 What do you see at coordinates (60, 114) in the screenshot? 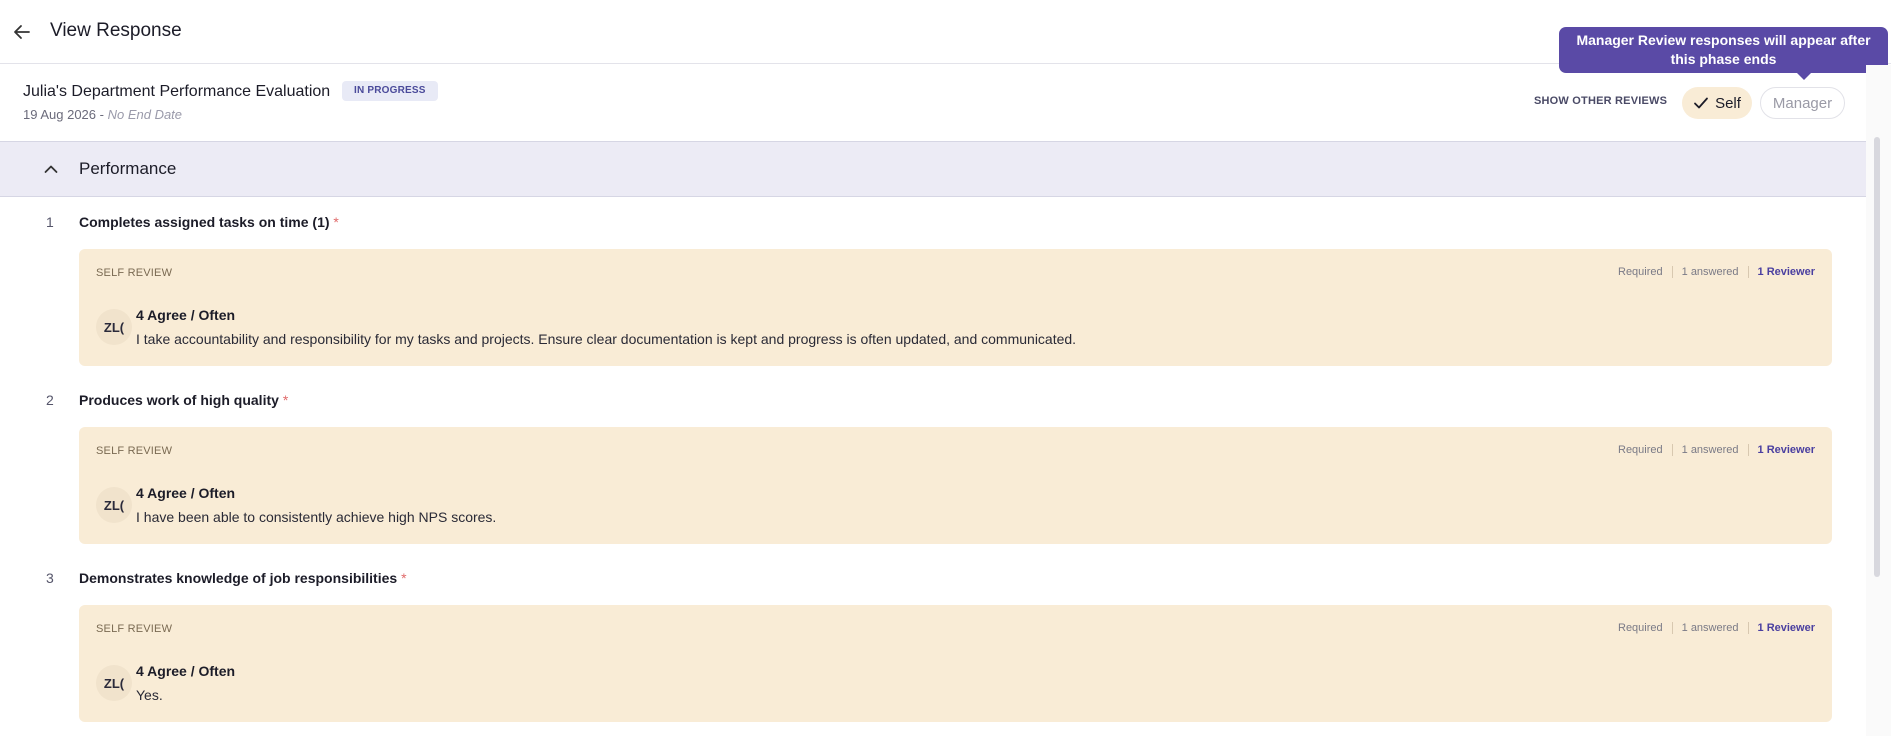
I see `start-date: 19 Aug 2026` at bounding box center [60, 114].